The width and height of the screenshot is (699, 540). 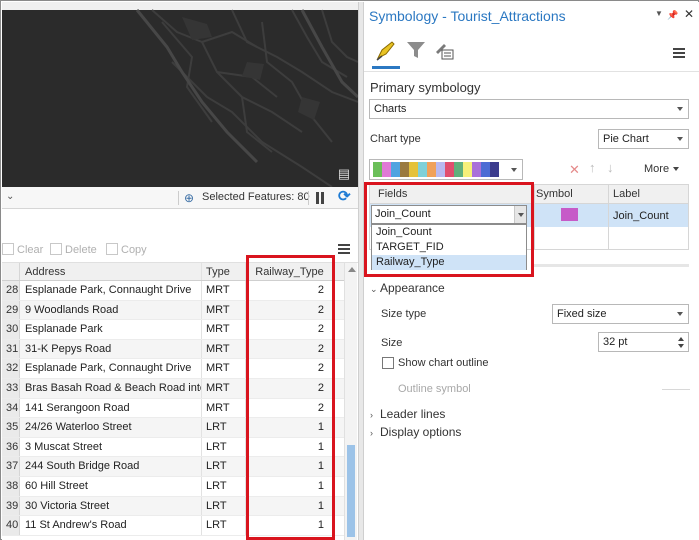 What do you see at coordinates (111, 486) in the screenshot?
I see `address-cell: 60 Hill Street` at bounding box center [111, 486].